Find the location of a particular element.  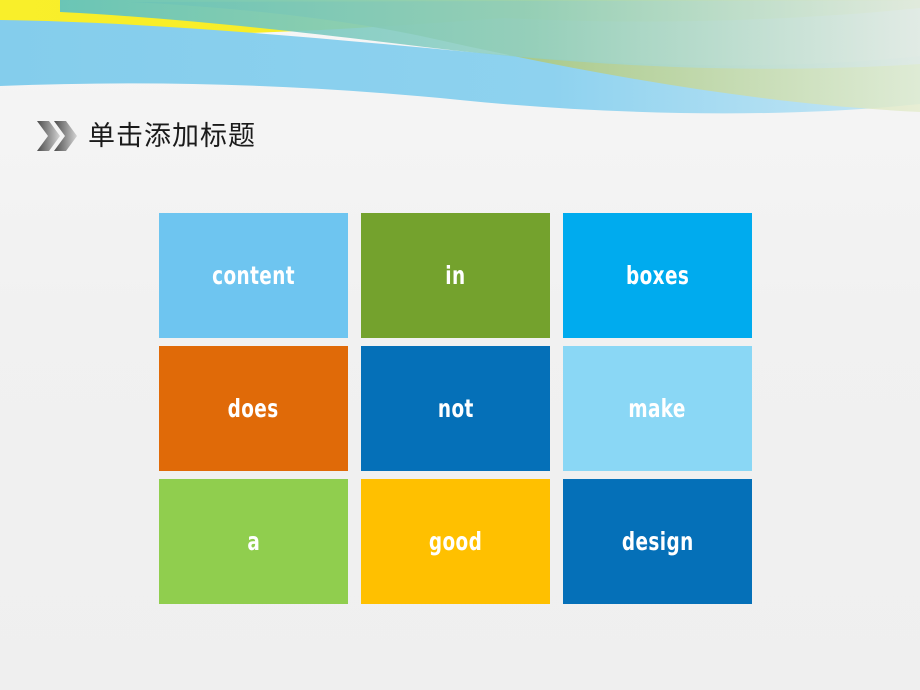

tile-in: in is located at coordinates (455, 275).